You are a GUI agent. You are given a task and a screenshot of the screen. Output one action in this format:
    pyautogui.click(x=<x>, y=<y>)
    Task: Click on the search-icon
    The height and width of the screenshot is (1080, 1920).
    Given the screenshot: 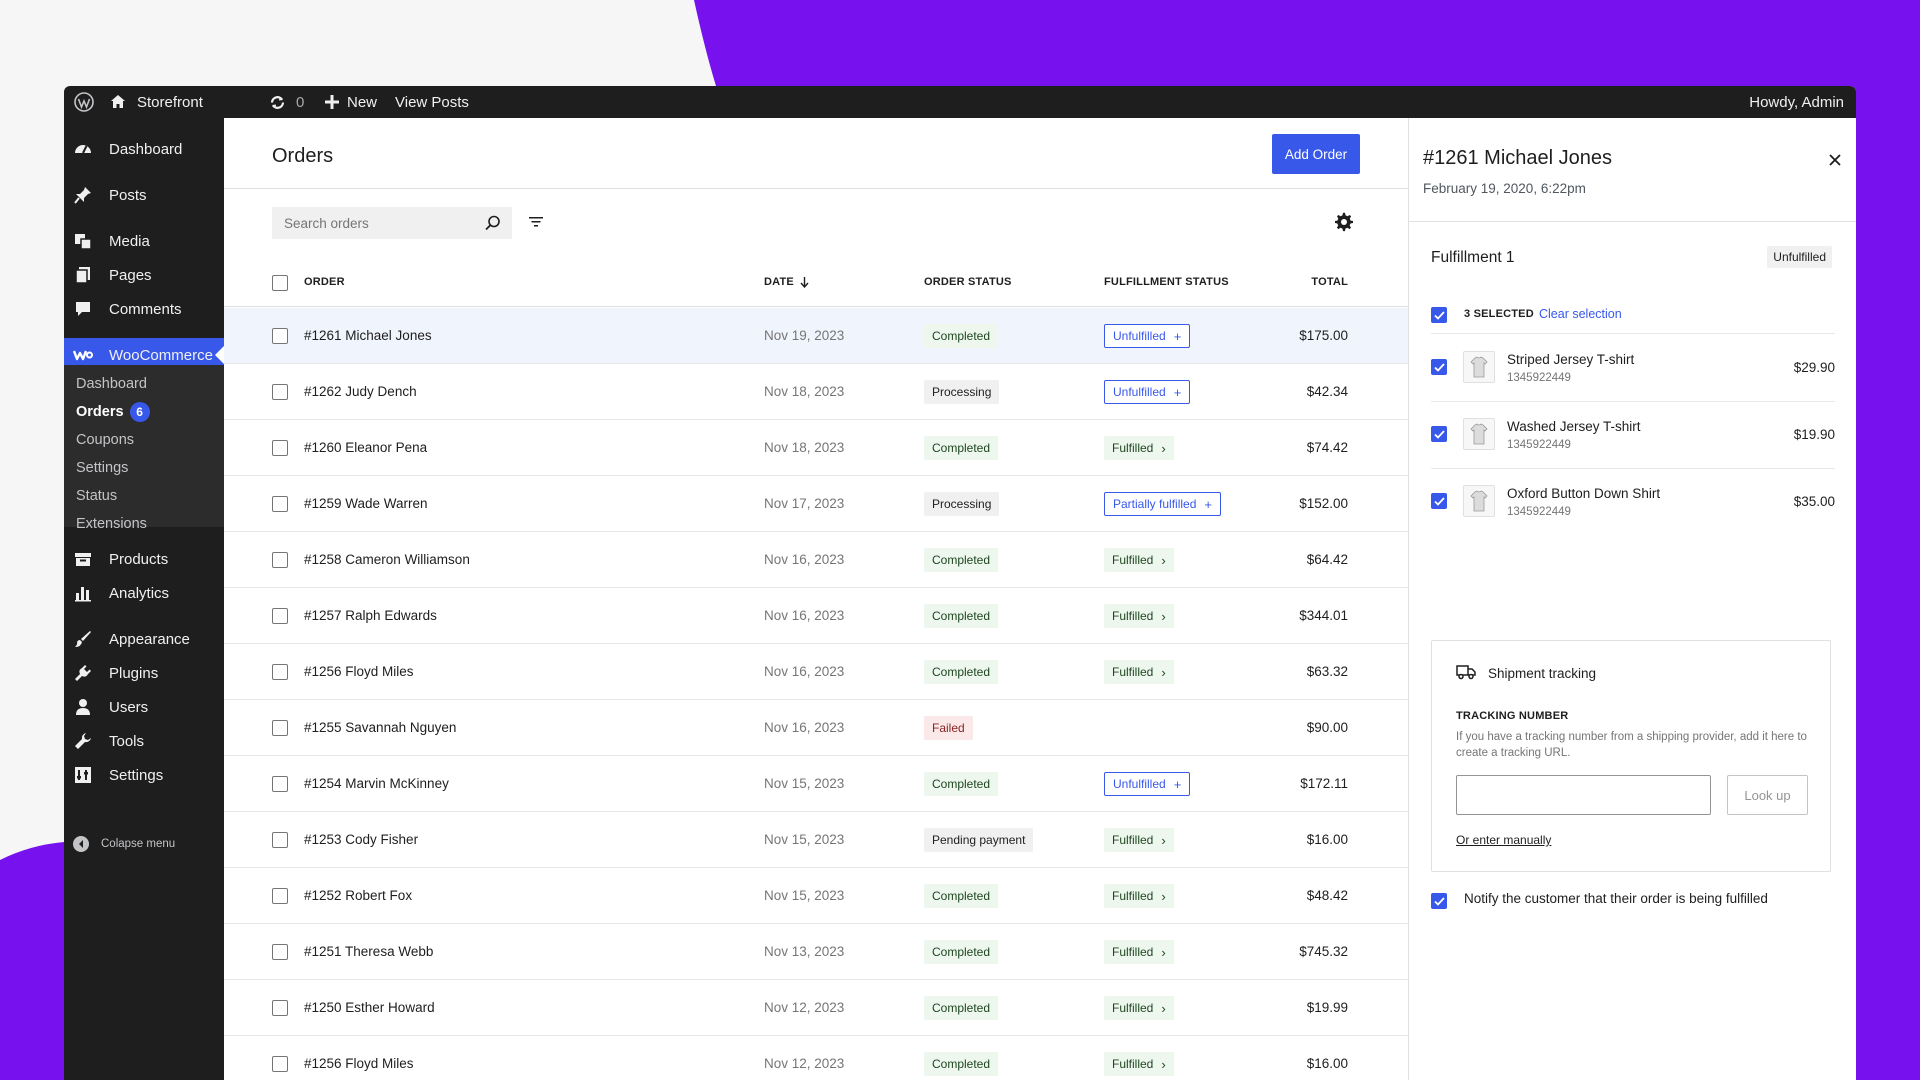 What is the action you would take?
    pyautogui.click(x=493, y=223)
    